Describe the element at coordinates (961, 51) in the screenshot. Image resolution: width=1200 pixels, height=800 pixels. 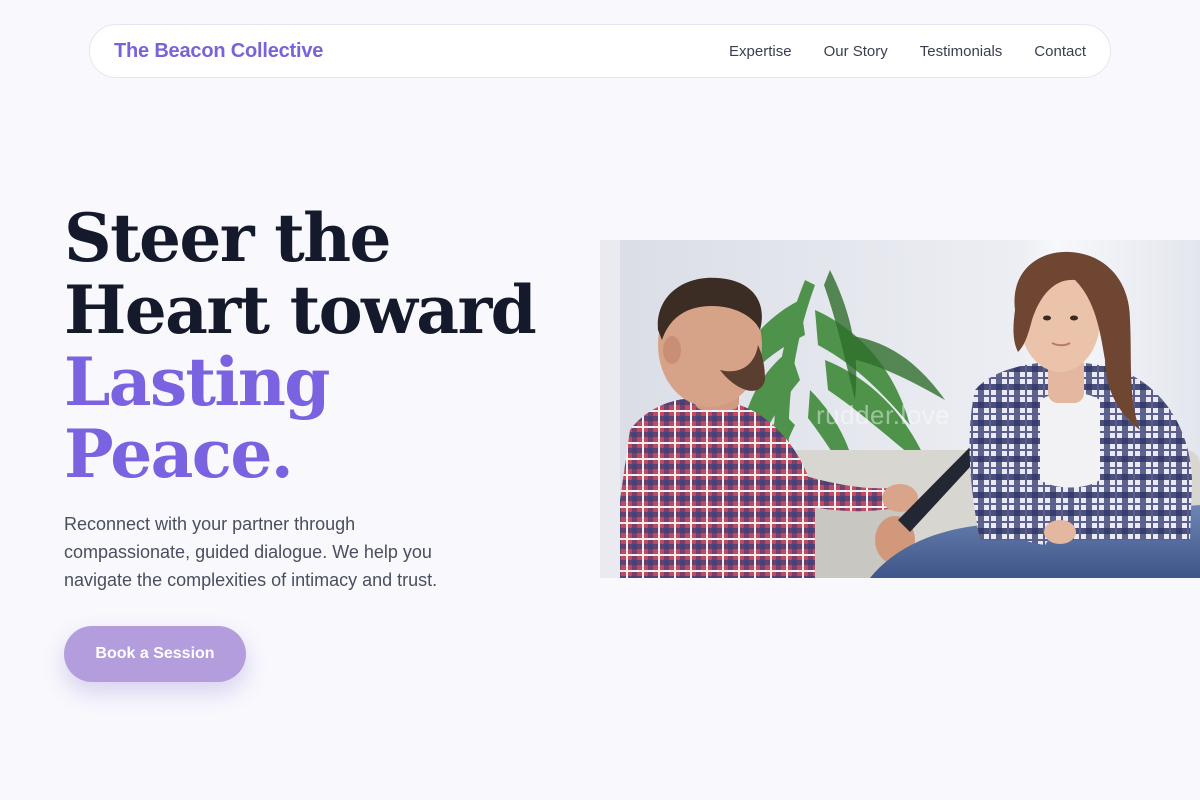
I see `nav-link-testimonials: Testimonials` at that location.